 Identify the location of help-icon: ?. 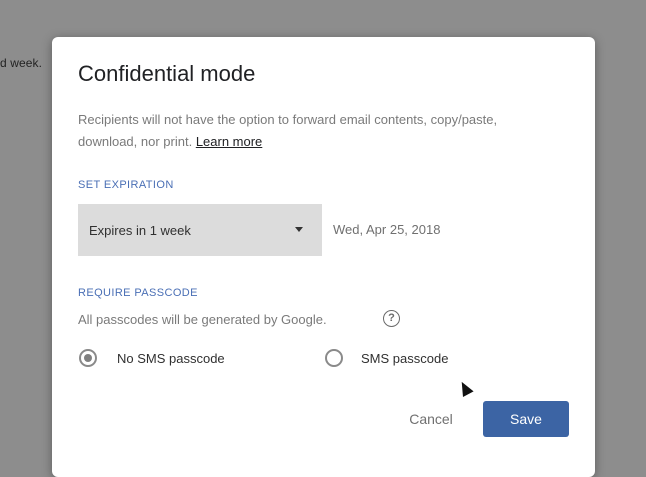
(391, 318).